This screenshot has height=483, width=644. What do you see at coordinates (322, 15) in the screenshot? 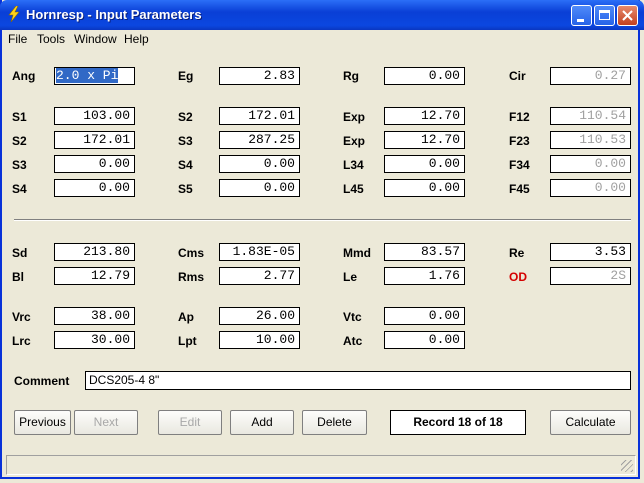
I see `title-bar: Hornresp - Input Parameters` at bounding box center [322, 15].